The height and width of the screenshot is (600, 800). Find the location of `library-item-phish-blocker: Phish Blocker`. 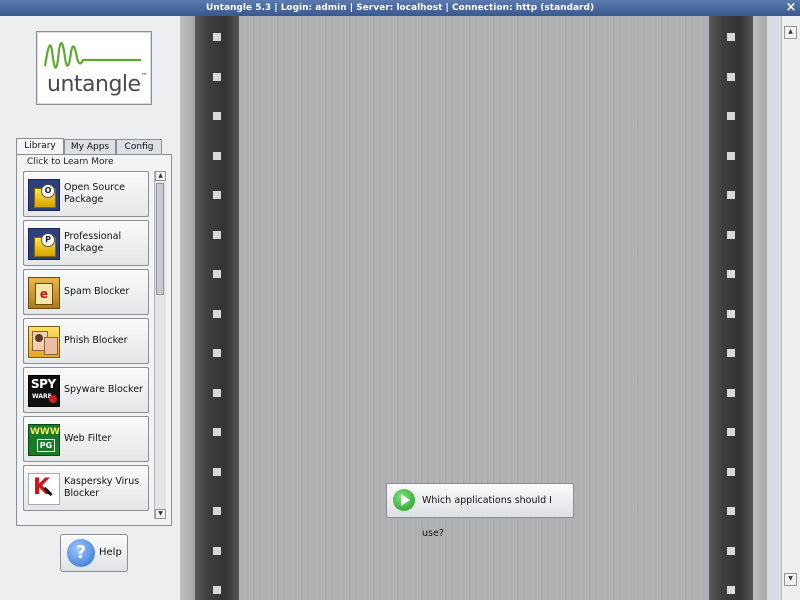

library-item-phish-blocker: Phish Blocker is located at coordinates (86, 341).